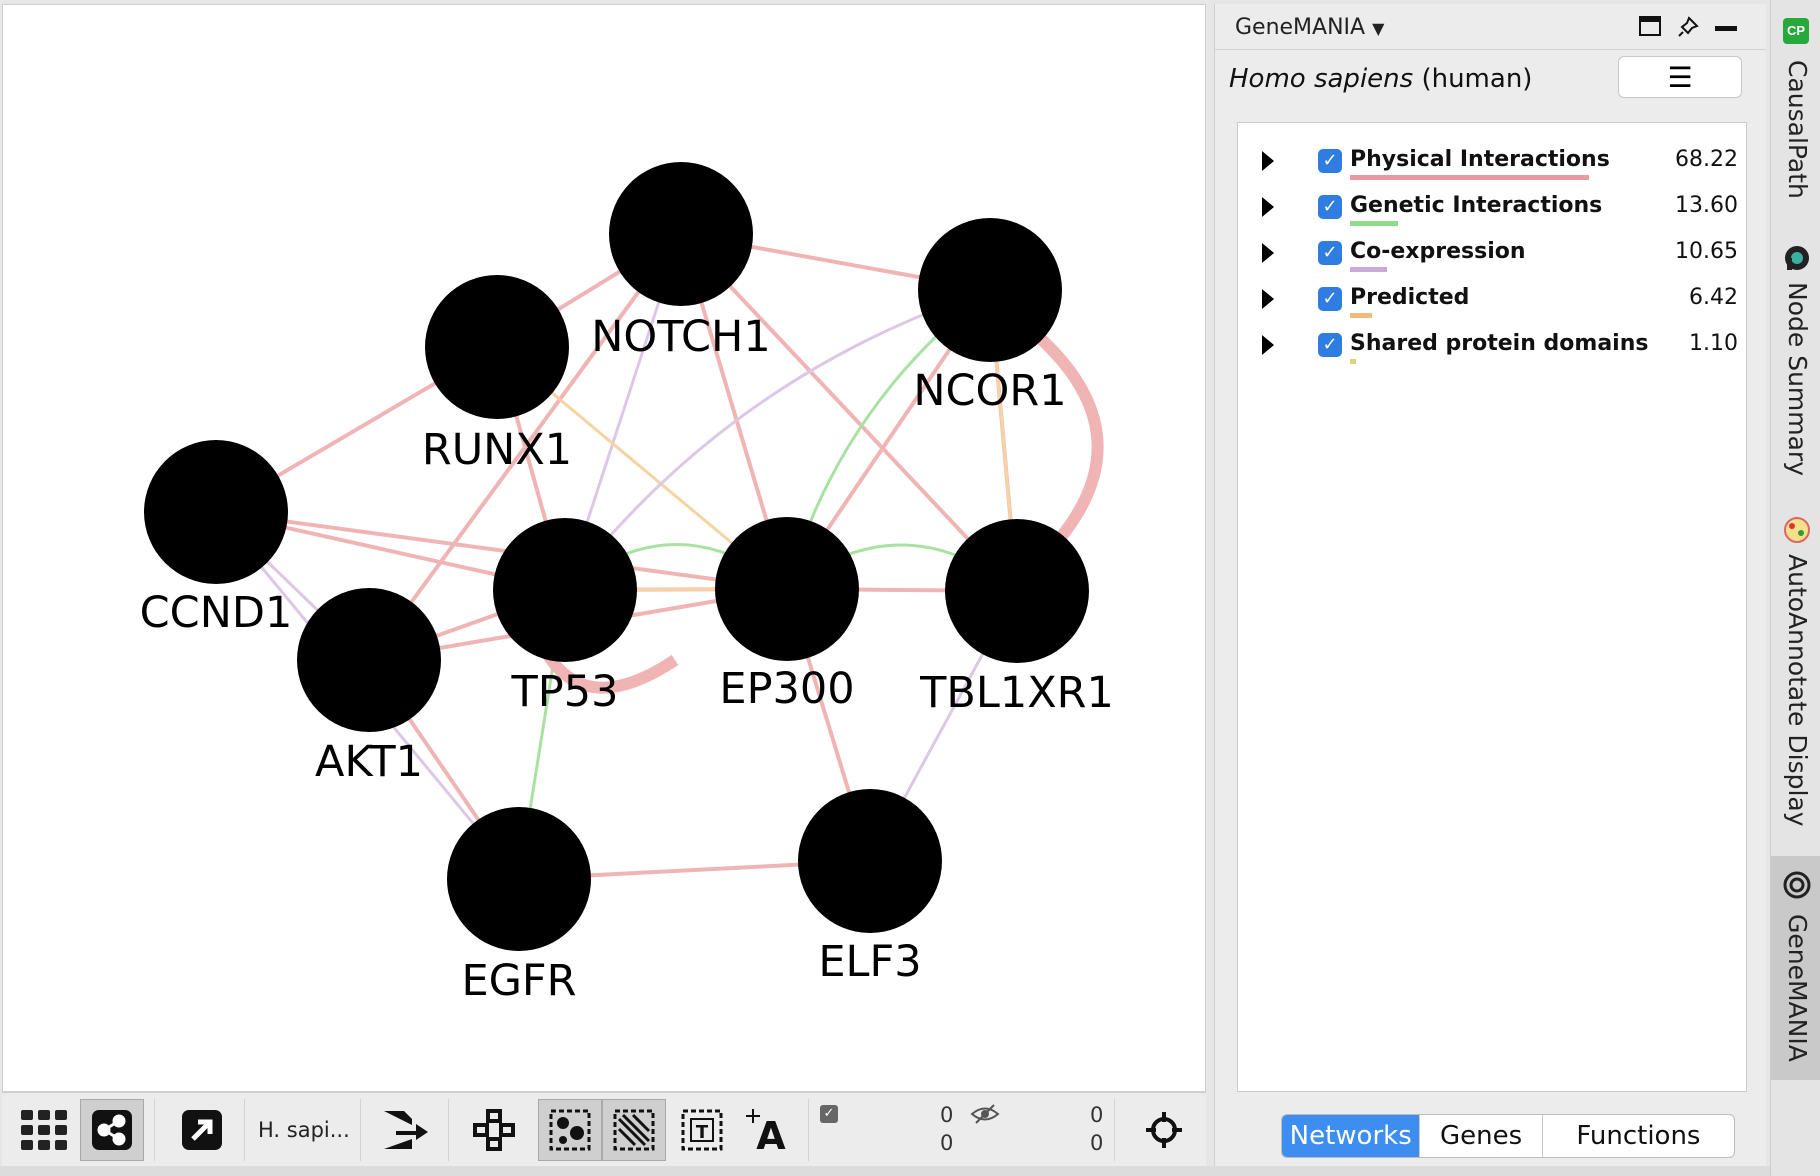 The image size is (1820, 1176). What do you see at coordinates (1638, 1136) in the screenshot?
I see `tab-functions: Functions` at bounding box center [1638, 1136].